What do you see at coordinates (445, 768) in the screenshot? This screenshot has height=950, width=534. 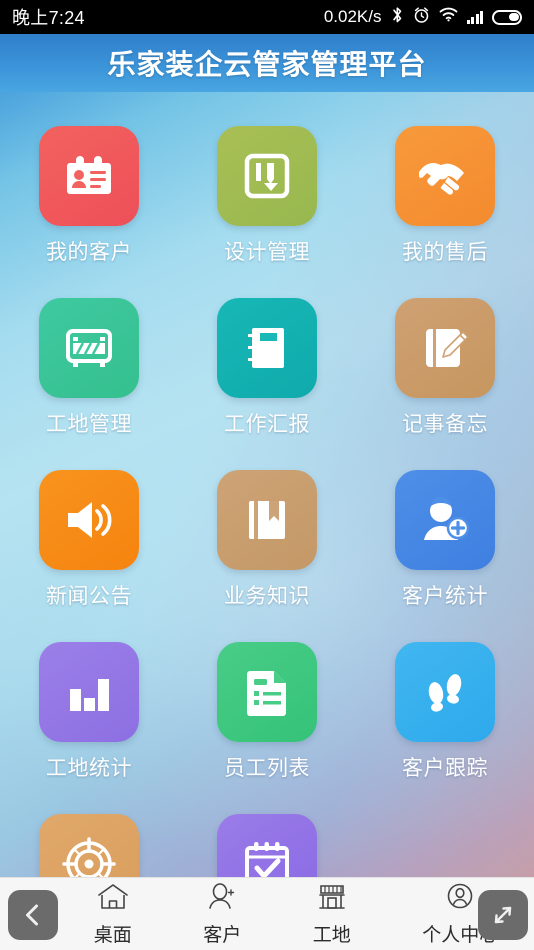 I see `grid-item-label: 客户跟踪` at bounding box center [445, 768].